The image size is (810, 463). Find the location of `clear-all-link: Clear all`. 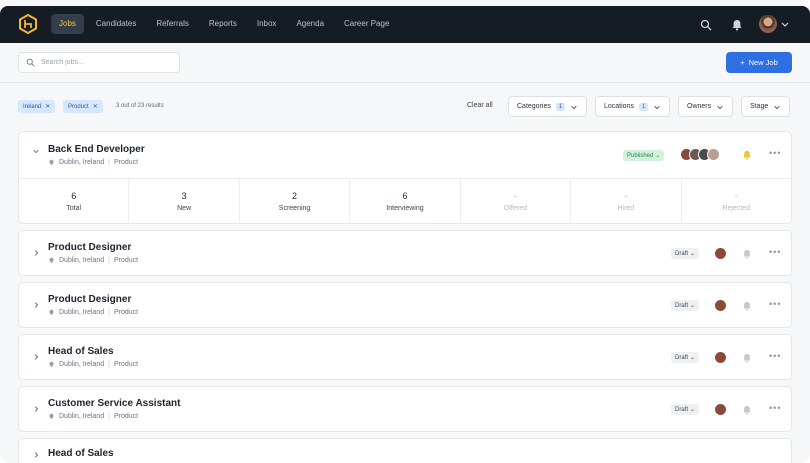

clear-all-link: Clear all is located at coordinates (480, 105).